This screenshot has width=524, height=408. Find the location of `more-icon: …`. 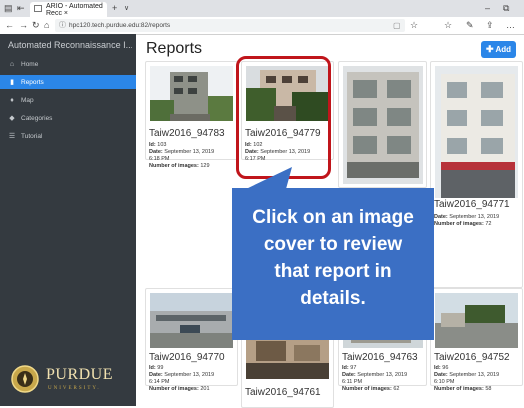

more-icon: … is located at coordinates (510, 25).